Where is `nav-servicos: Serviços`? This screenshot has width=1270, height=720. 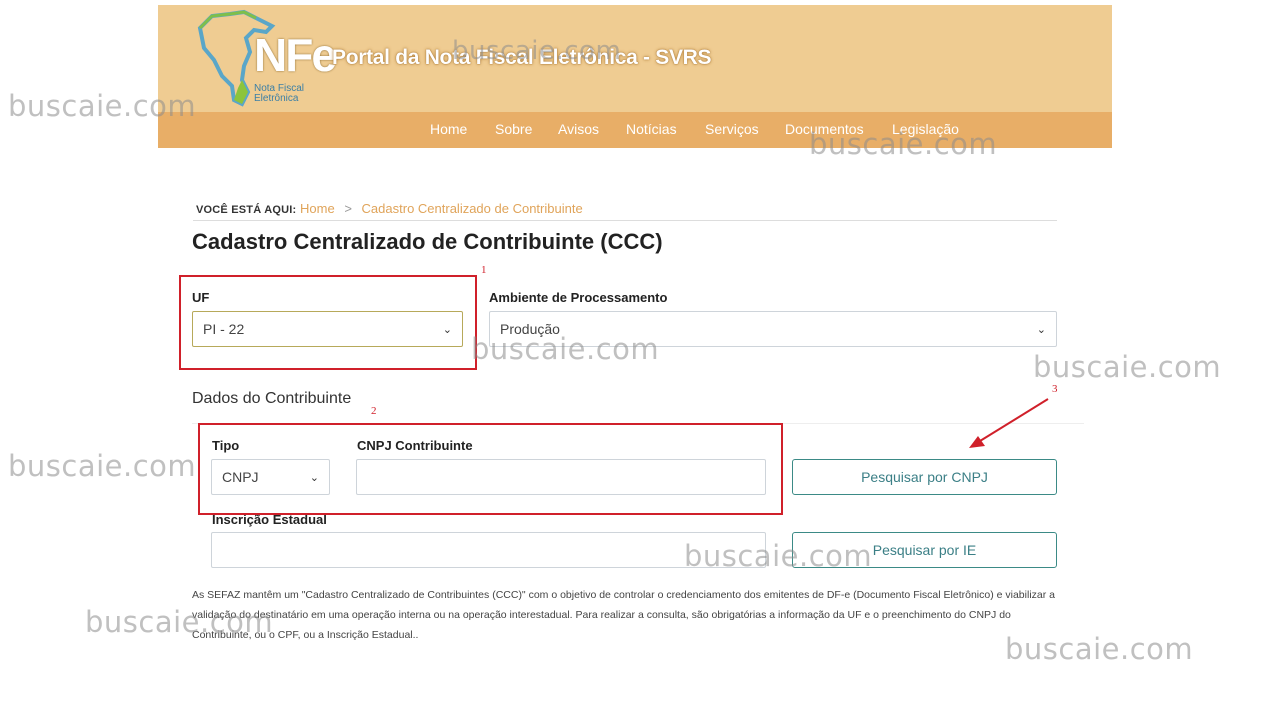 nav-servicos: Serviços is located at coordinates (732, 129).